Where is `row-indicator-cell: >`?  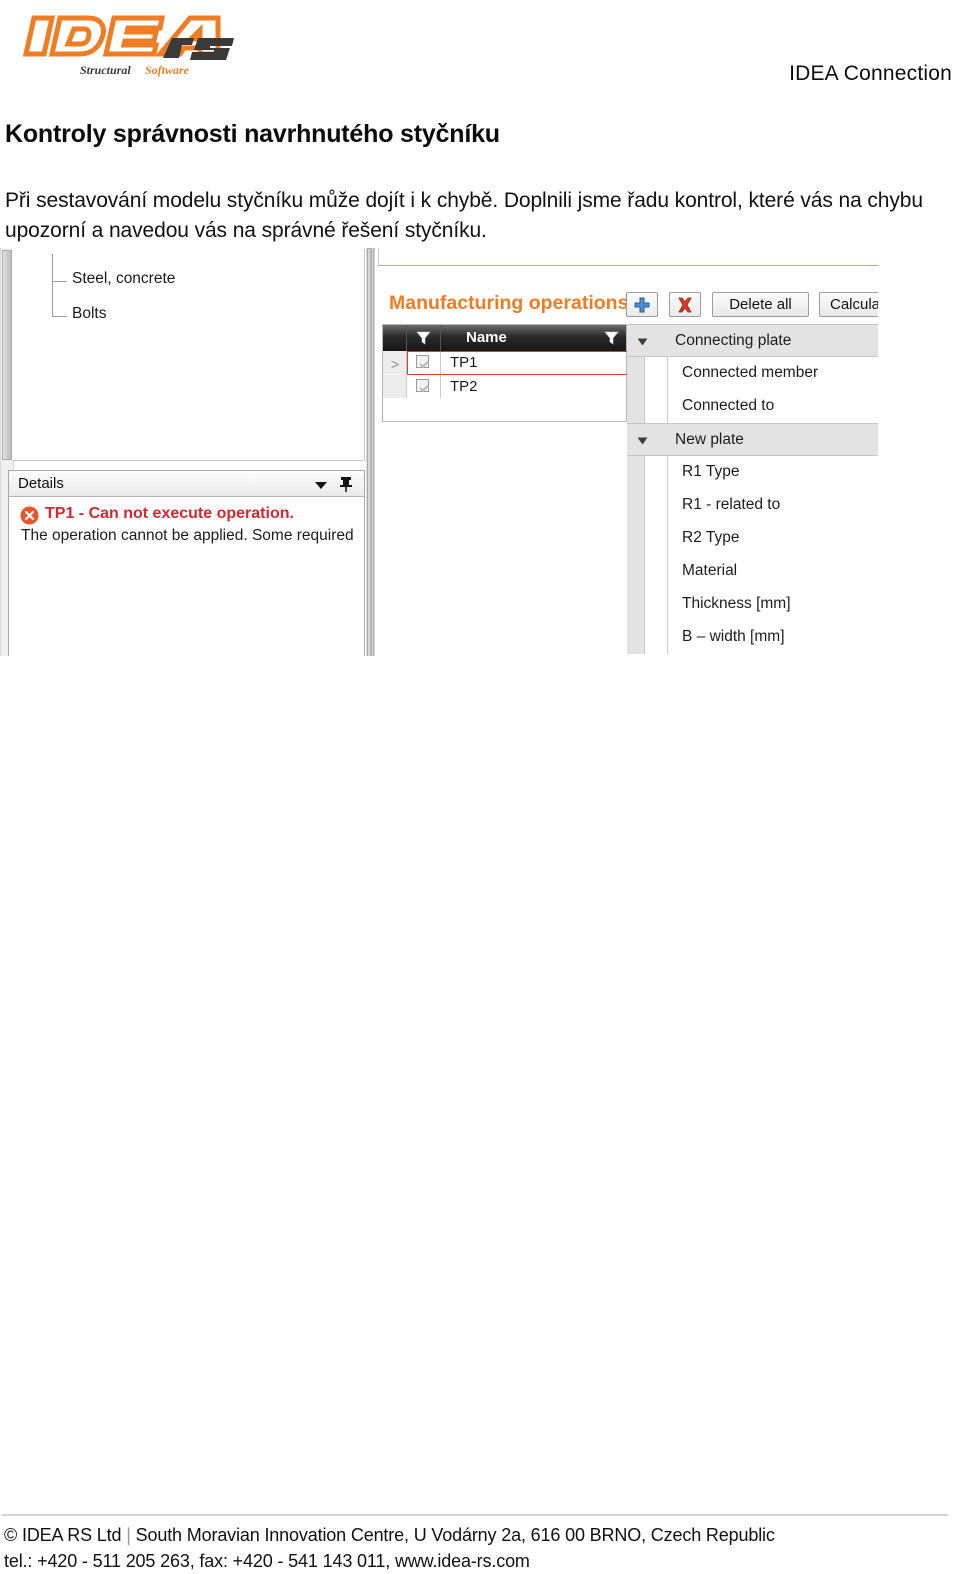
row-indicator-cell: > is located at coordinates (395, 362).